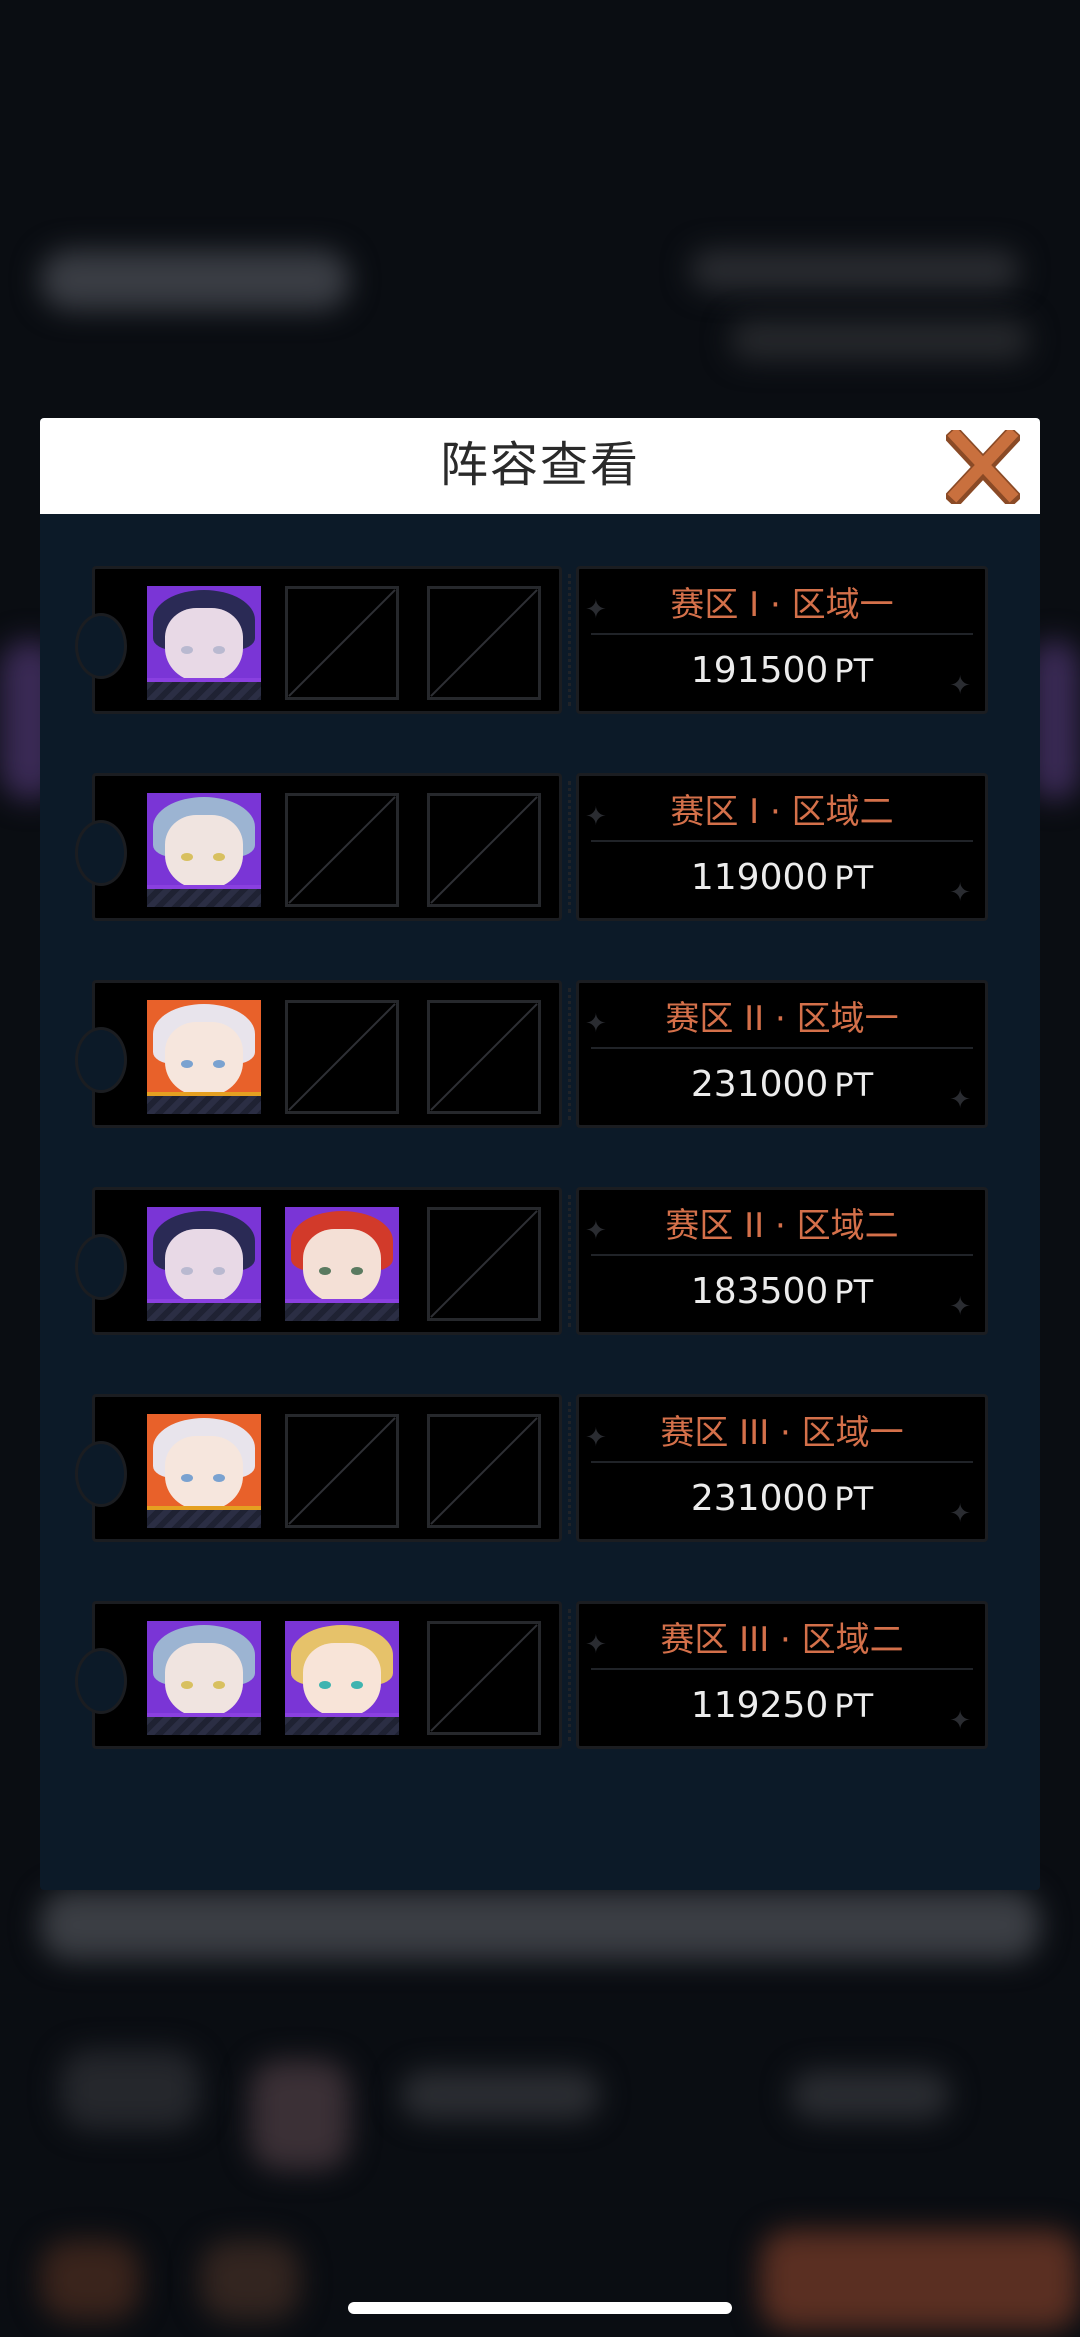 The width and height of the screenshot is (1080, 2337). I want to click on close-button, so click(983, 467).